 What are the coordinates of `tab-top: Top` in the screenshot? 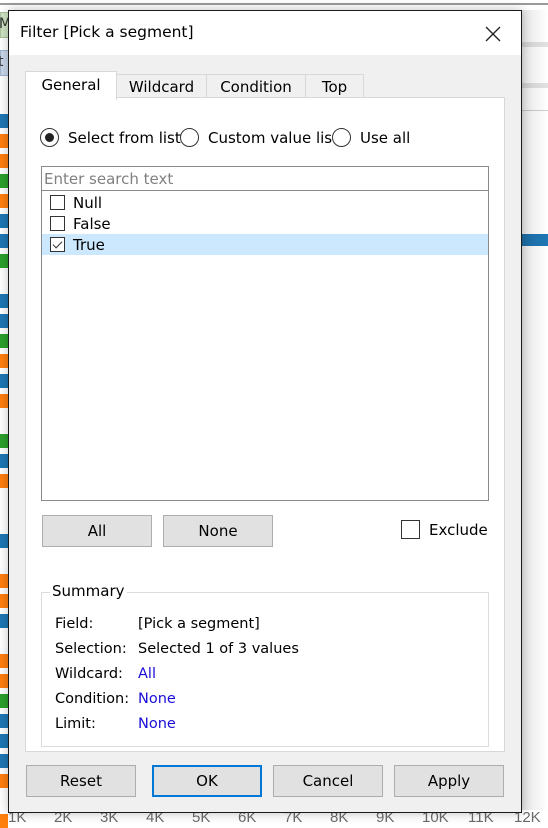 It's located at (334, 86).